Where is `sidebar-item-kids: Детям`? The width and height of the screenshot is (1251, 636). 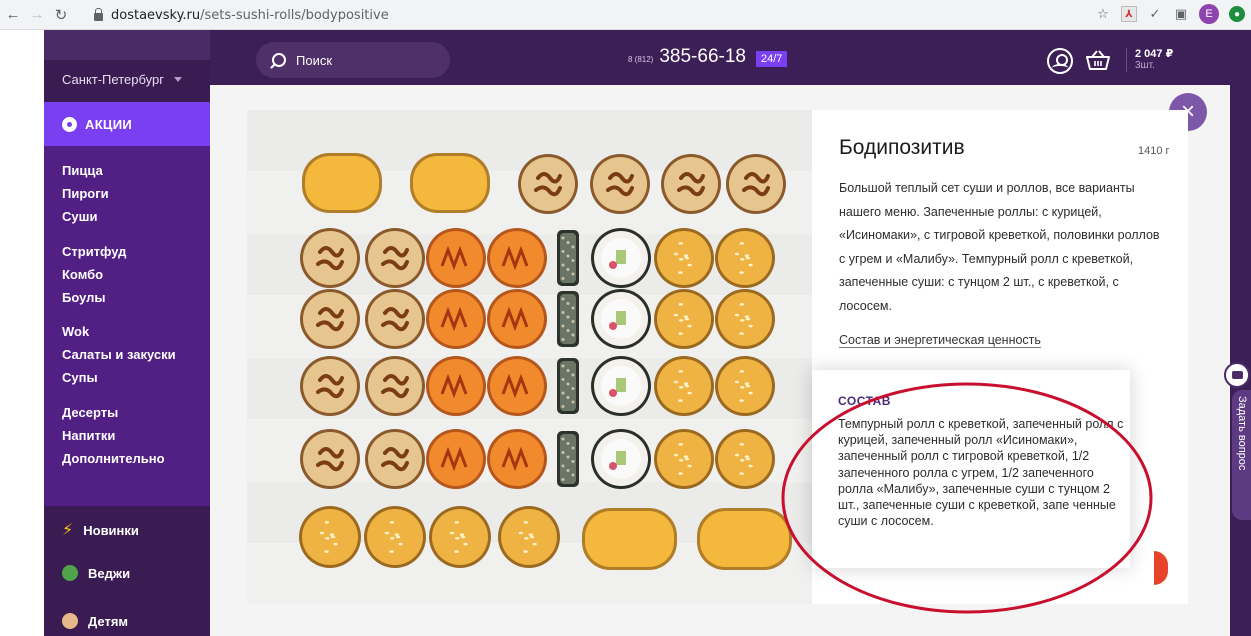 sidebar-item-kids: Детям is located at coordinates (95, 621).